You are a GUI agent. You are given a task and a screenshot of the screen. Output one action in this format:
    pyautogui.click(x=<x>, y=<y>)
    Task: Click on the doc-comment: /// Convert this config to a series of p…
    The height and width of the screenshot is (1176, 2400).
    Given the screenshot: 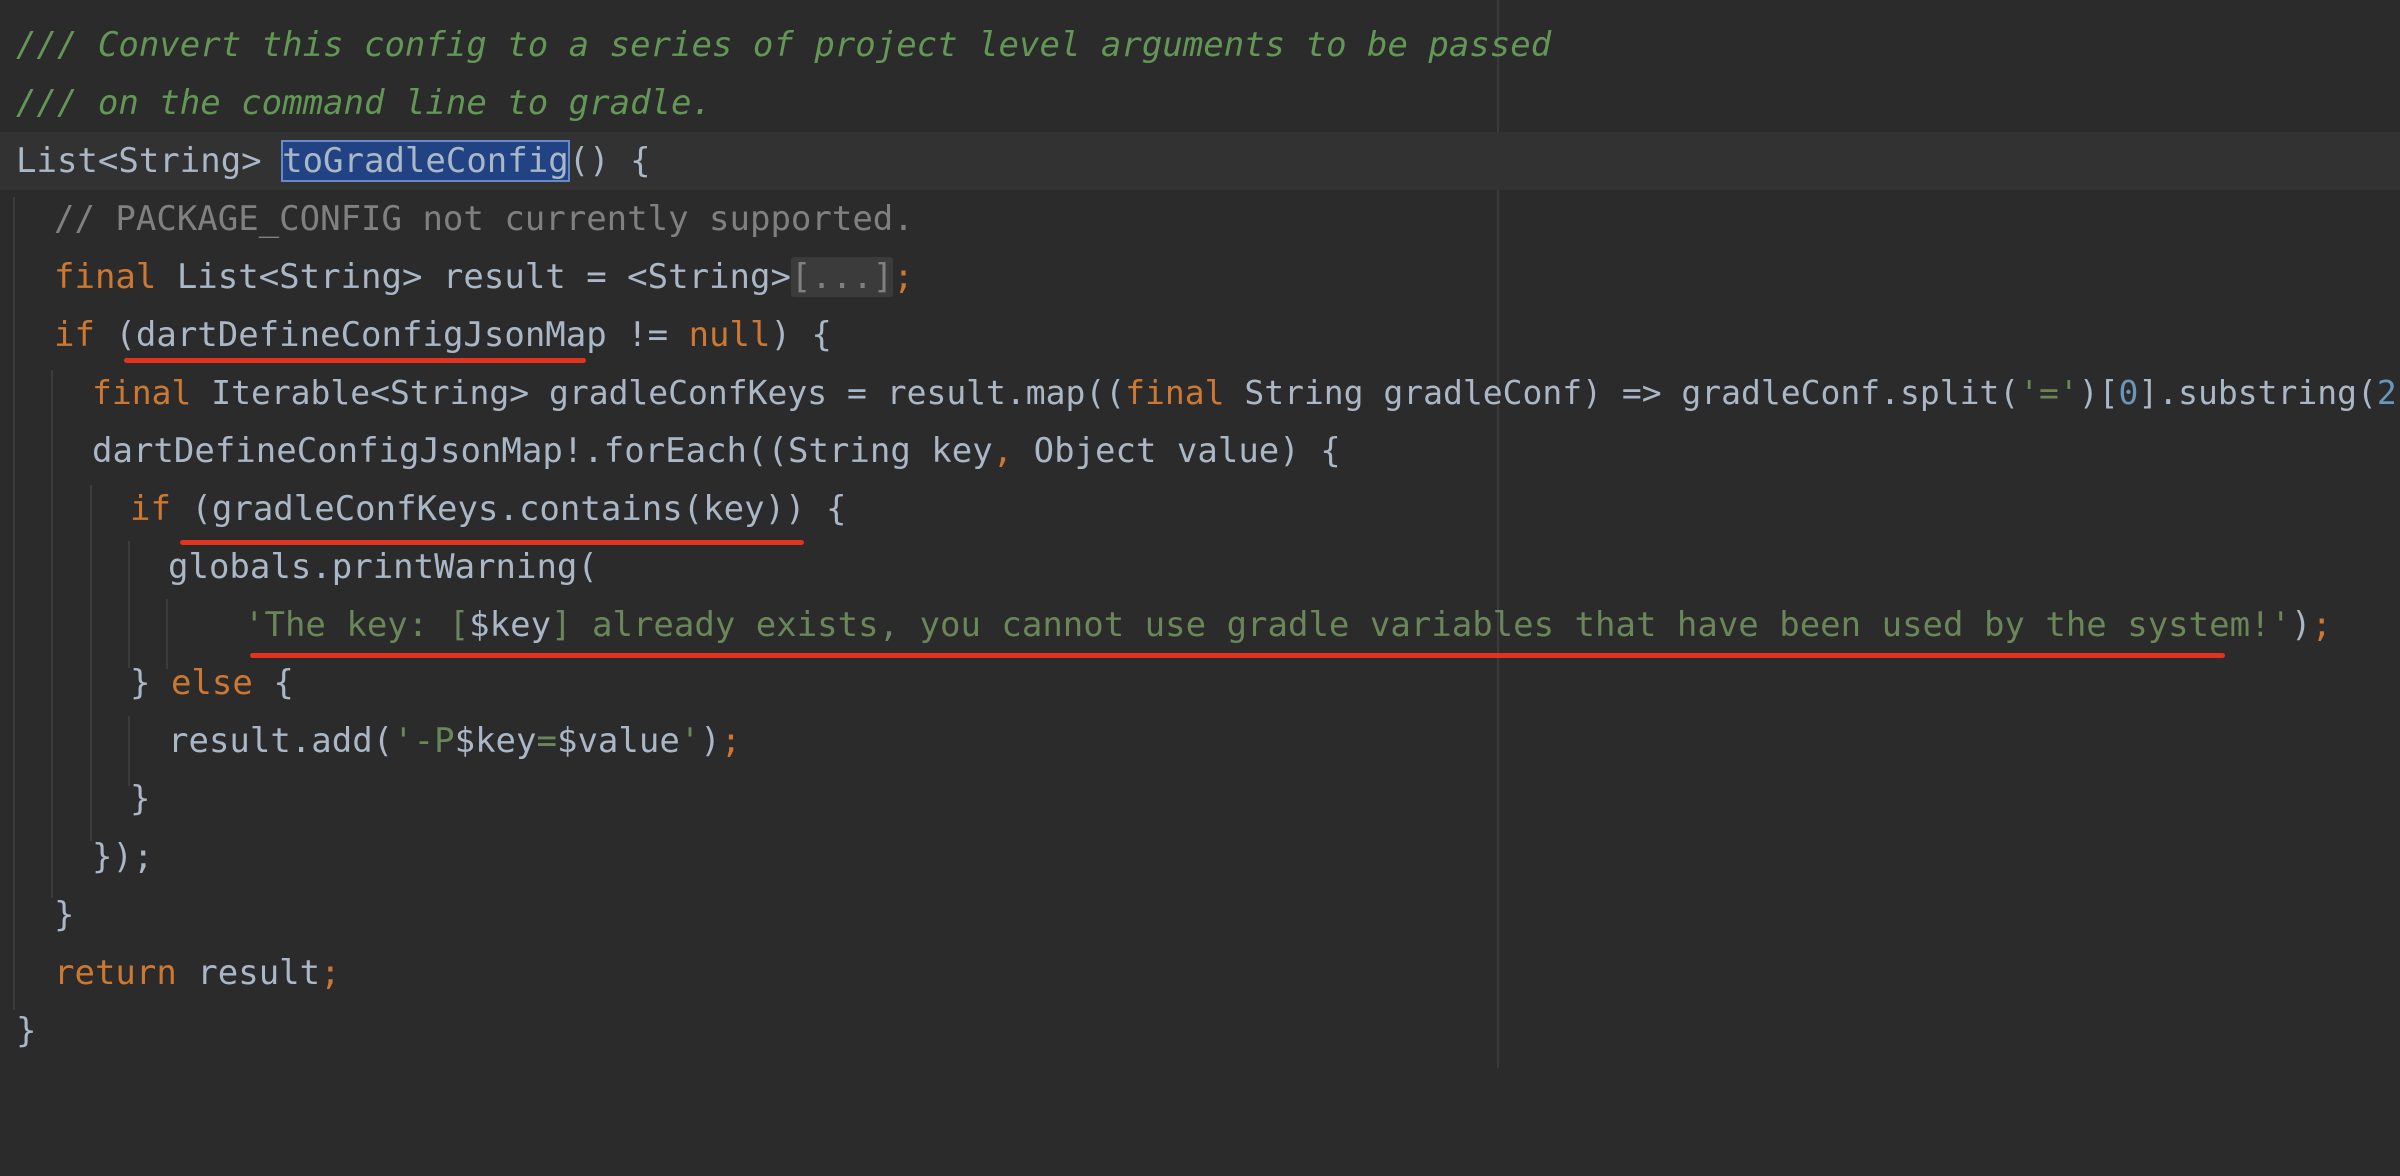 What is the action you would take?
    pyautogui.click(x=784, y=45)
    